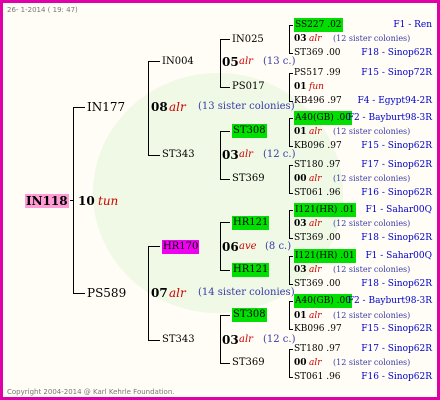 The height and width of the screenshot is (400, 440). I want to click on gen3-name: IN025, so click(248, 40).